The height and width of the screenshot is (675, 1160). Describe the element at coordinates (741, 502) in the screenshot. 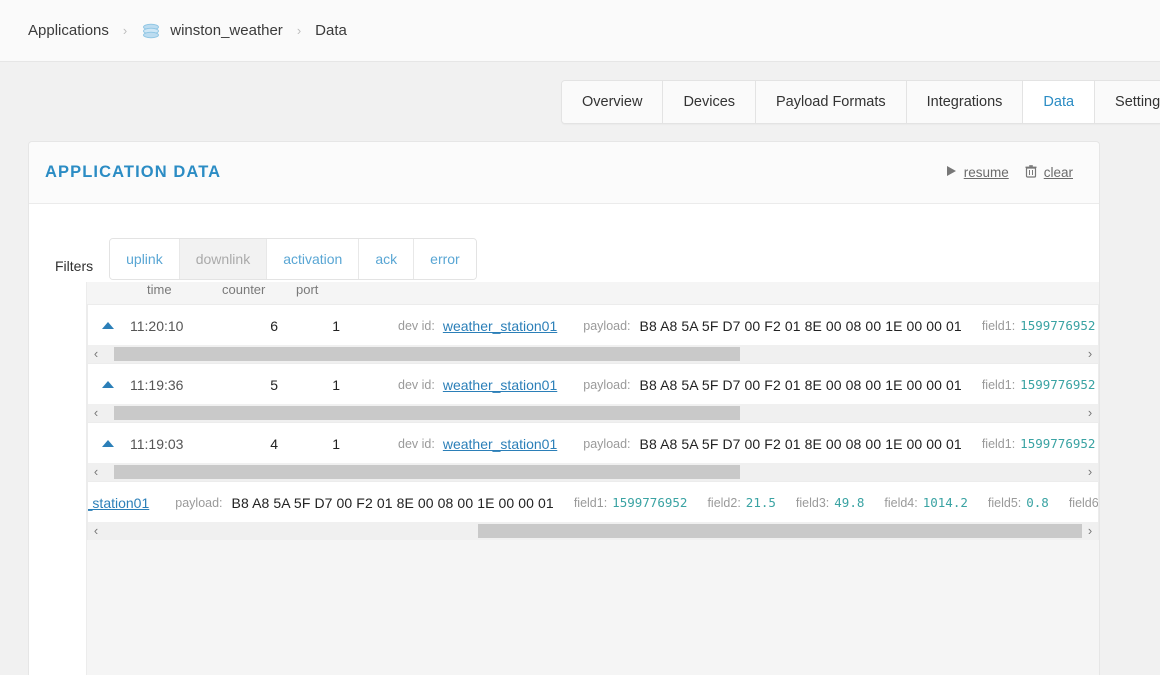

I see `field-2: field2: 21.5` at that location.